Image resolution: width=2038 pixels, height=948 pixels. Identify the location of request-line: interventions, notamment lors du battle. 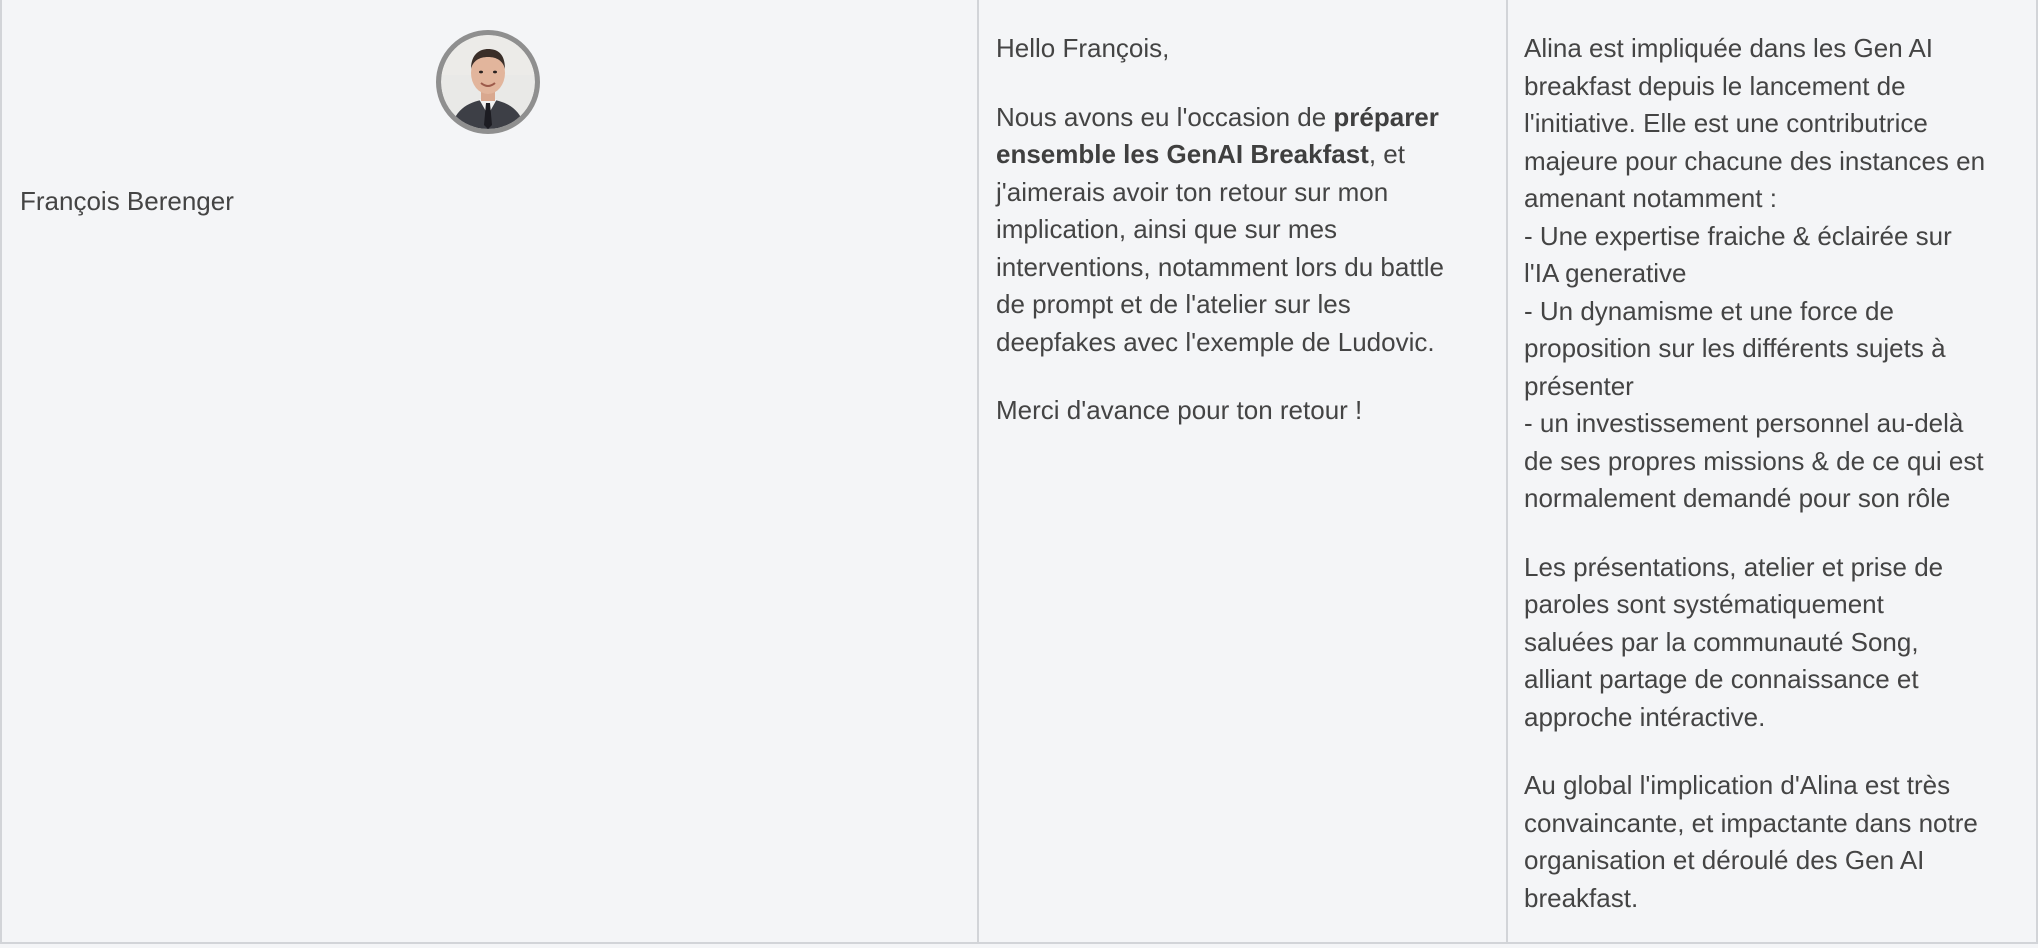
(1220, 266).